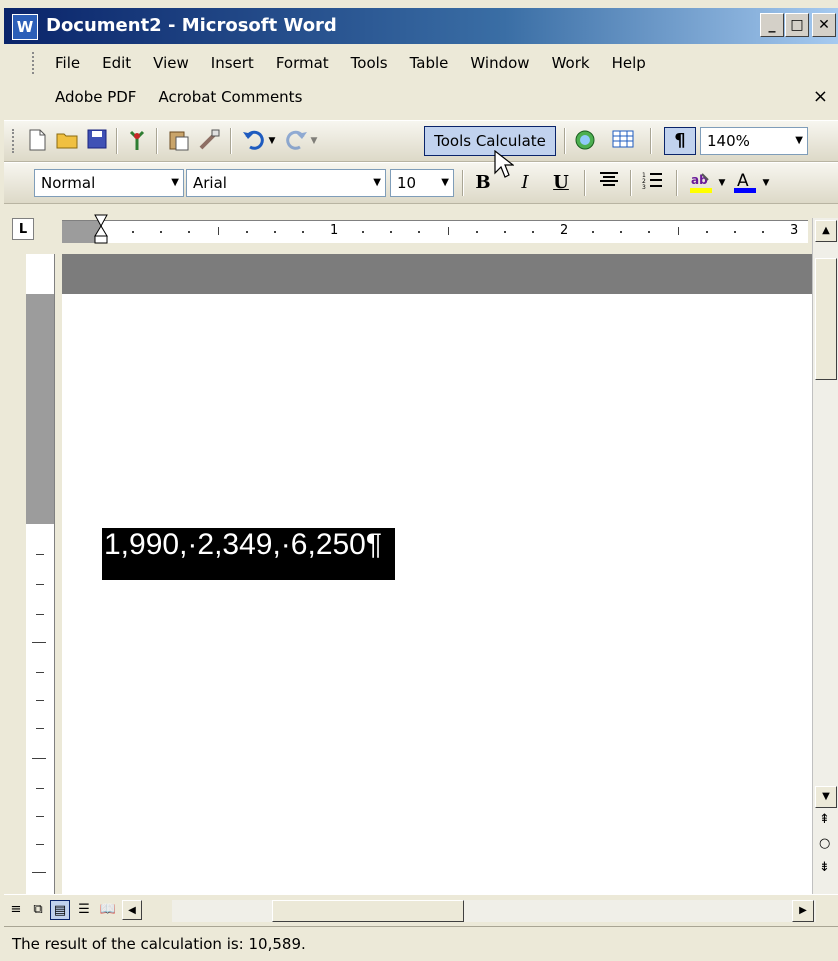  What do you see at coordinates (499, 63) in the screenshot?
I see `menu-window: Window` at bounding box center [499, 63].